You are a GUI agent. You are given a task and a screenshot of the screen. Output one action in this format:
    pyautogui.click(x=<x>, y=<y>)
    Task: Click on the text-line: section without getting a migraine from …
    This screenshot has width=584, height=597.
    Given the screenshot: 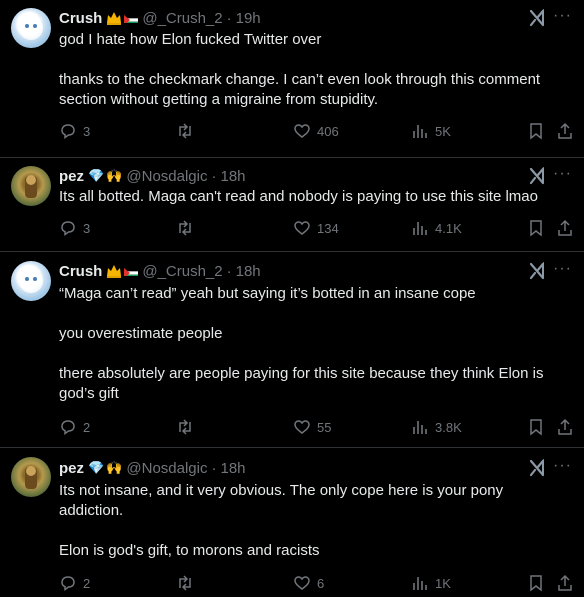 What is the action you would take?
    pyautogui.click(x=219, y=99)
    